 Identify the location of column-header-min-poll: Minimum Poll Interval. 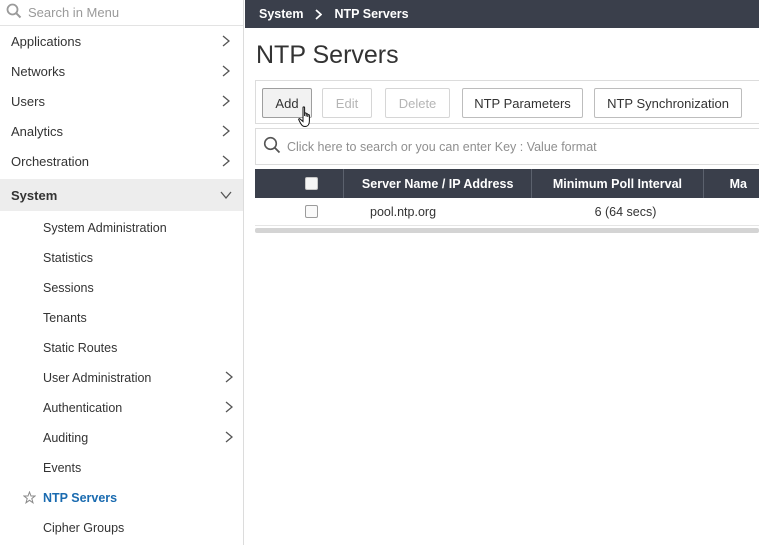
(618, 183).